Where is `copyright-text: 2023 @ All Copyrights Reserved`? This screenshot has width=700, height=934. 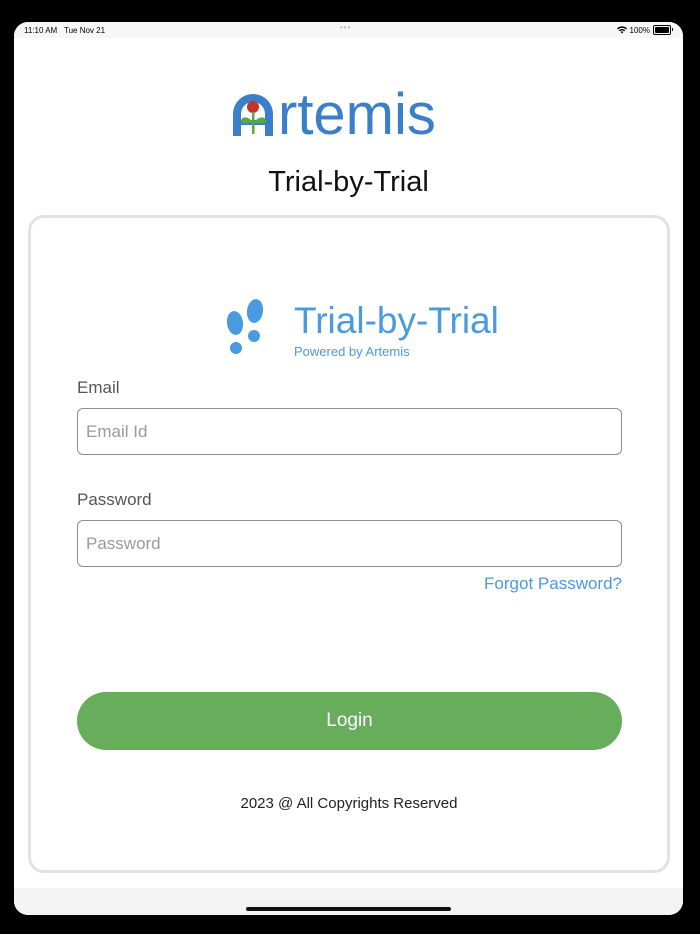
copyright-text: 2023 @ All Copyrights Reserved is located at coordinates (349, 803).